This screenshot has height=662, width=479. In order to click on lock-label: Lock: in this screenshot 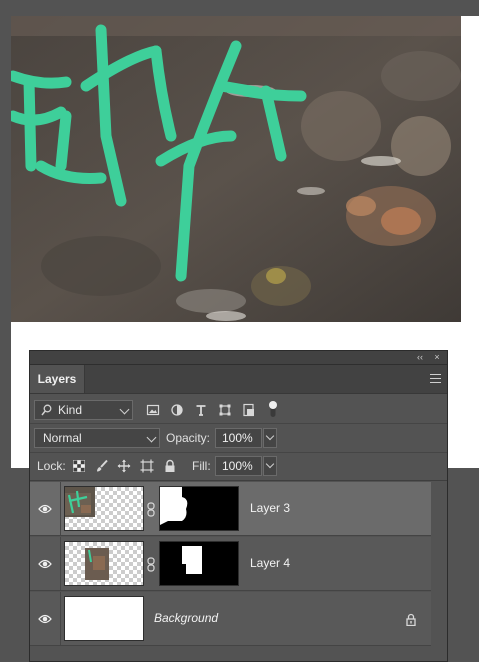, I will do `click(51, 466)`.